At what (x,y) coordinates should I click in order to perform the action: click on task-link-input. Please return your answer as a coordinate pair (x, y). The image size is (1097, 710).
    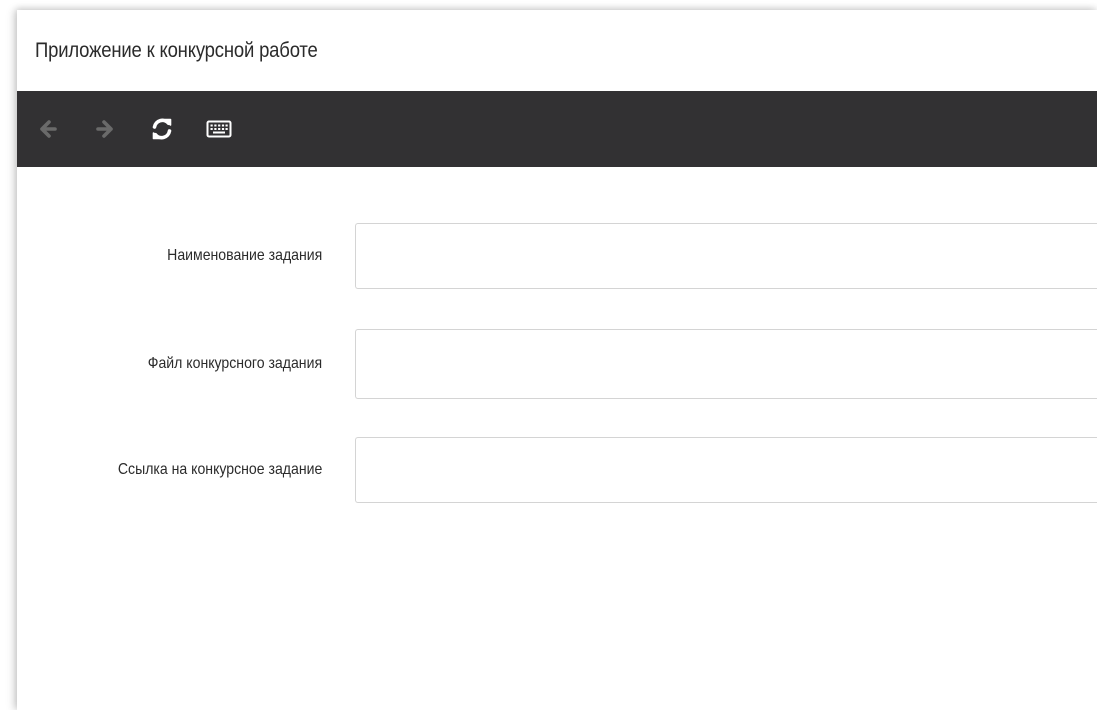
    Looking at the image, I should click on (726, 470).